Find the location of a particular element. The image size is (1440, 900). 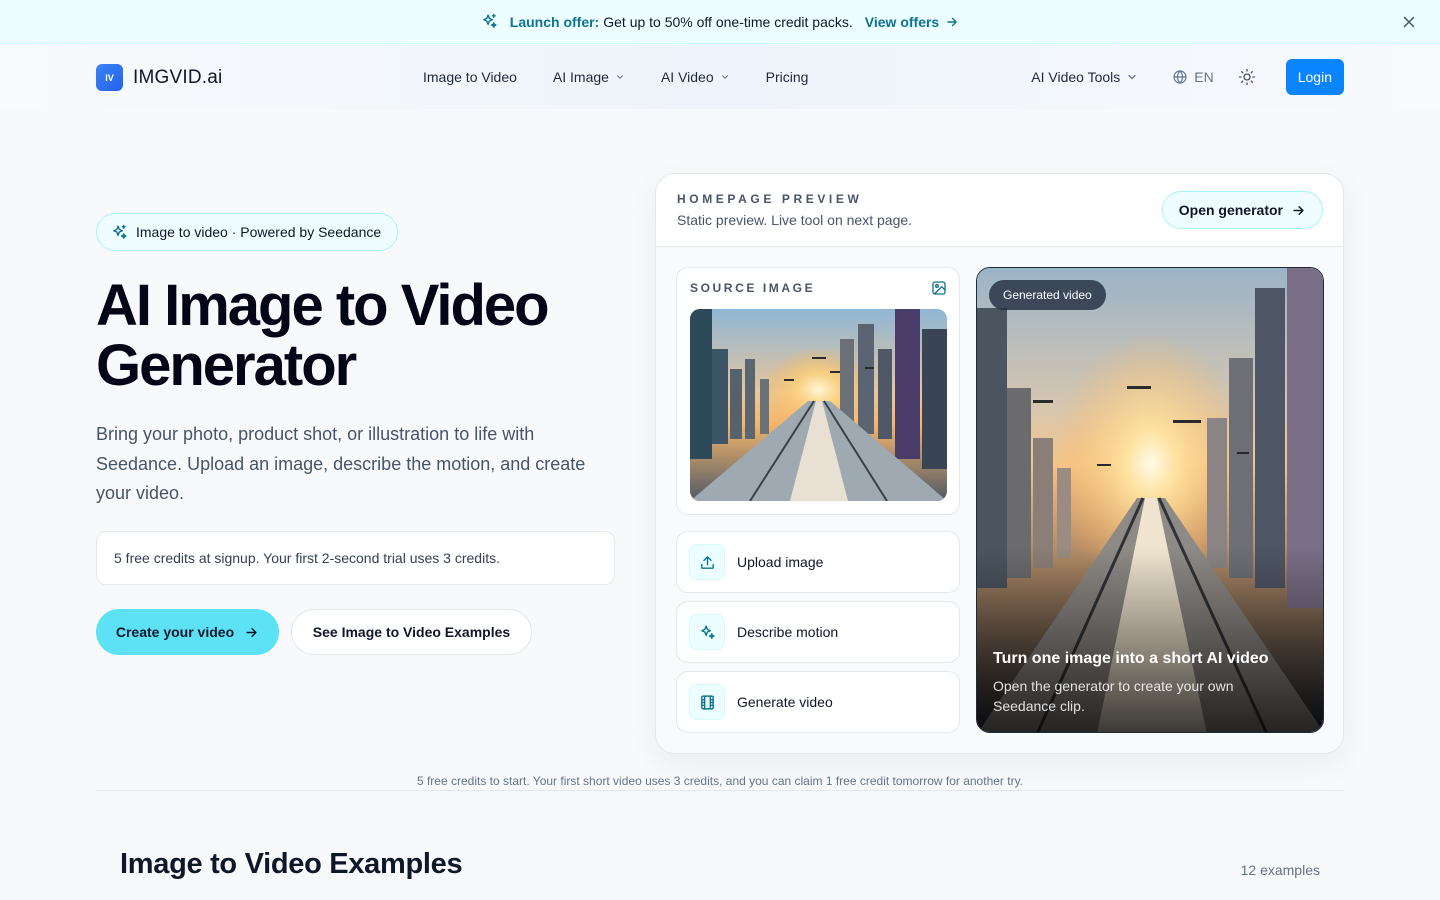

preview-eyebrow: HOMEPAGE PREVIEW is located at coordinates (770, 199).